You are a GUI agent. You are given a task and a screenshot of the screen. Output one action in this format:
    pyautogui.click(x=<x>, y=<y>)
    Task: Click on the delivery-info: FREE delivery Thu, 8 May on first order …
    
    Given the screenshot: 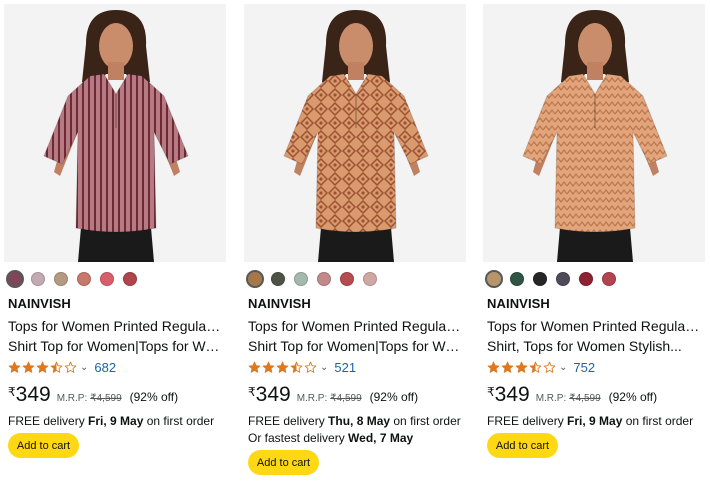 What is the action you would take?
    pyautogui.click(x=354, y=430)
    